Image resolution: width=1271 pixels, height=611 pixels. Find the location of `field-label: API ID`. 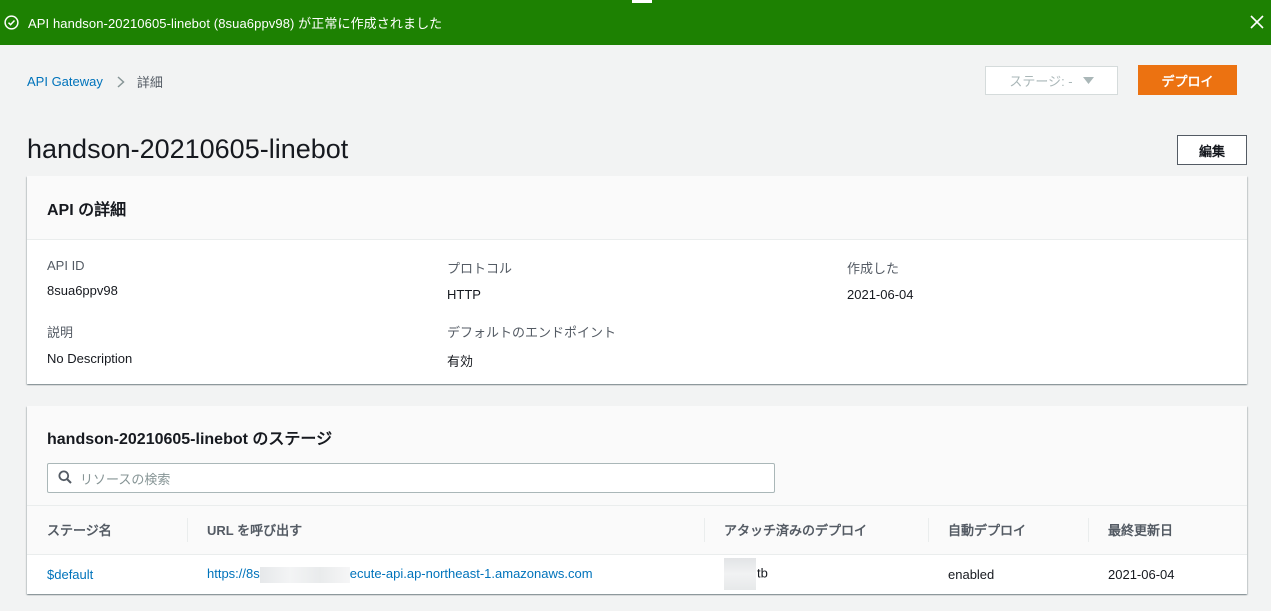

field-label: API ID is located at coordinates (66, 265).